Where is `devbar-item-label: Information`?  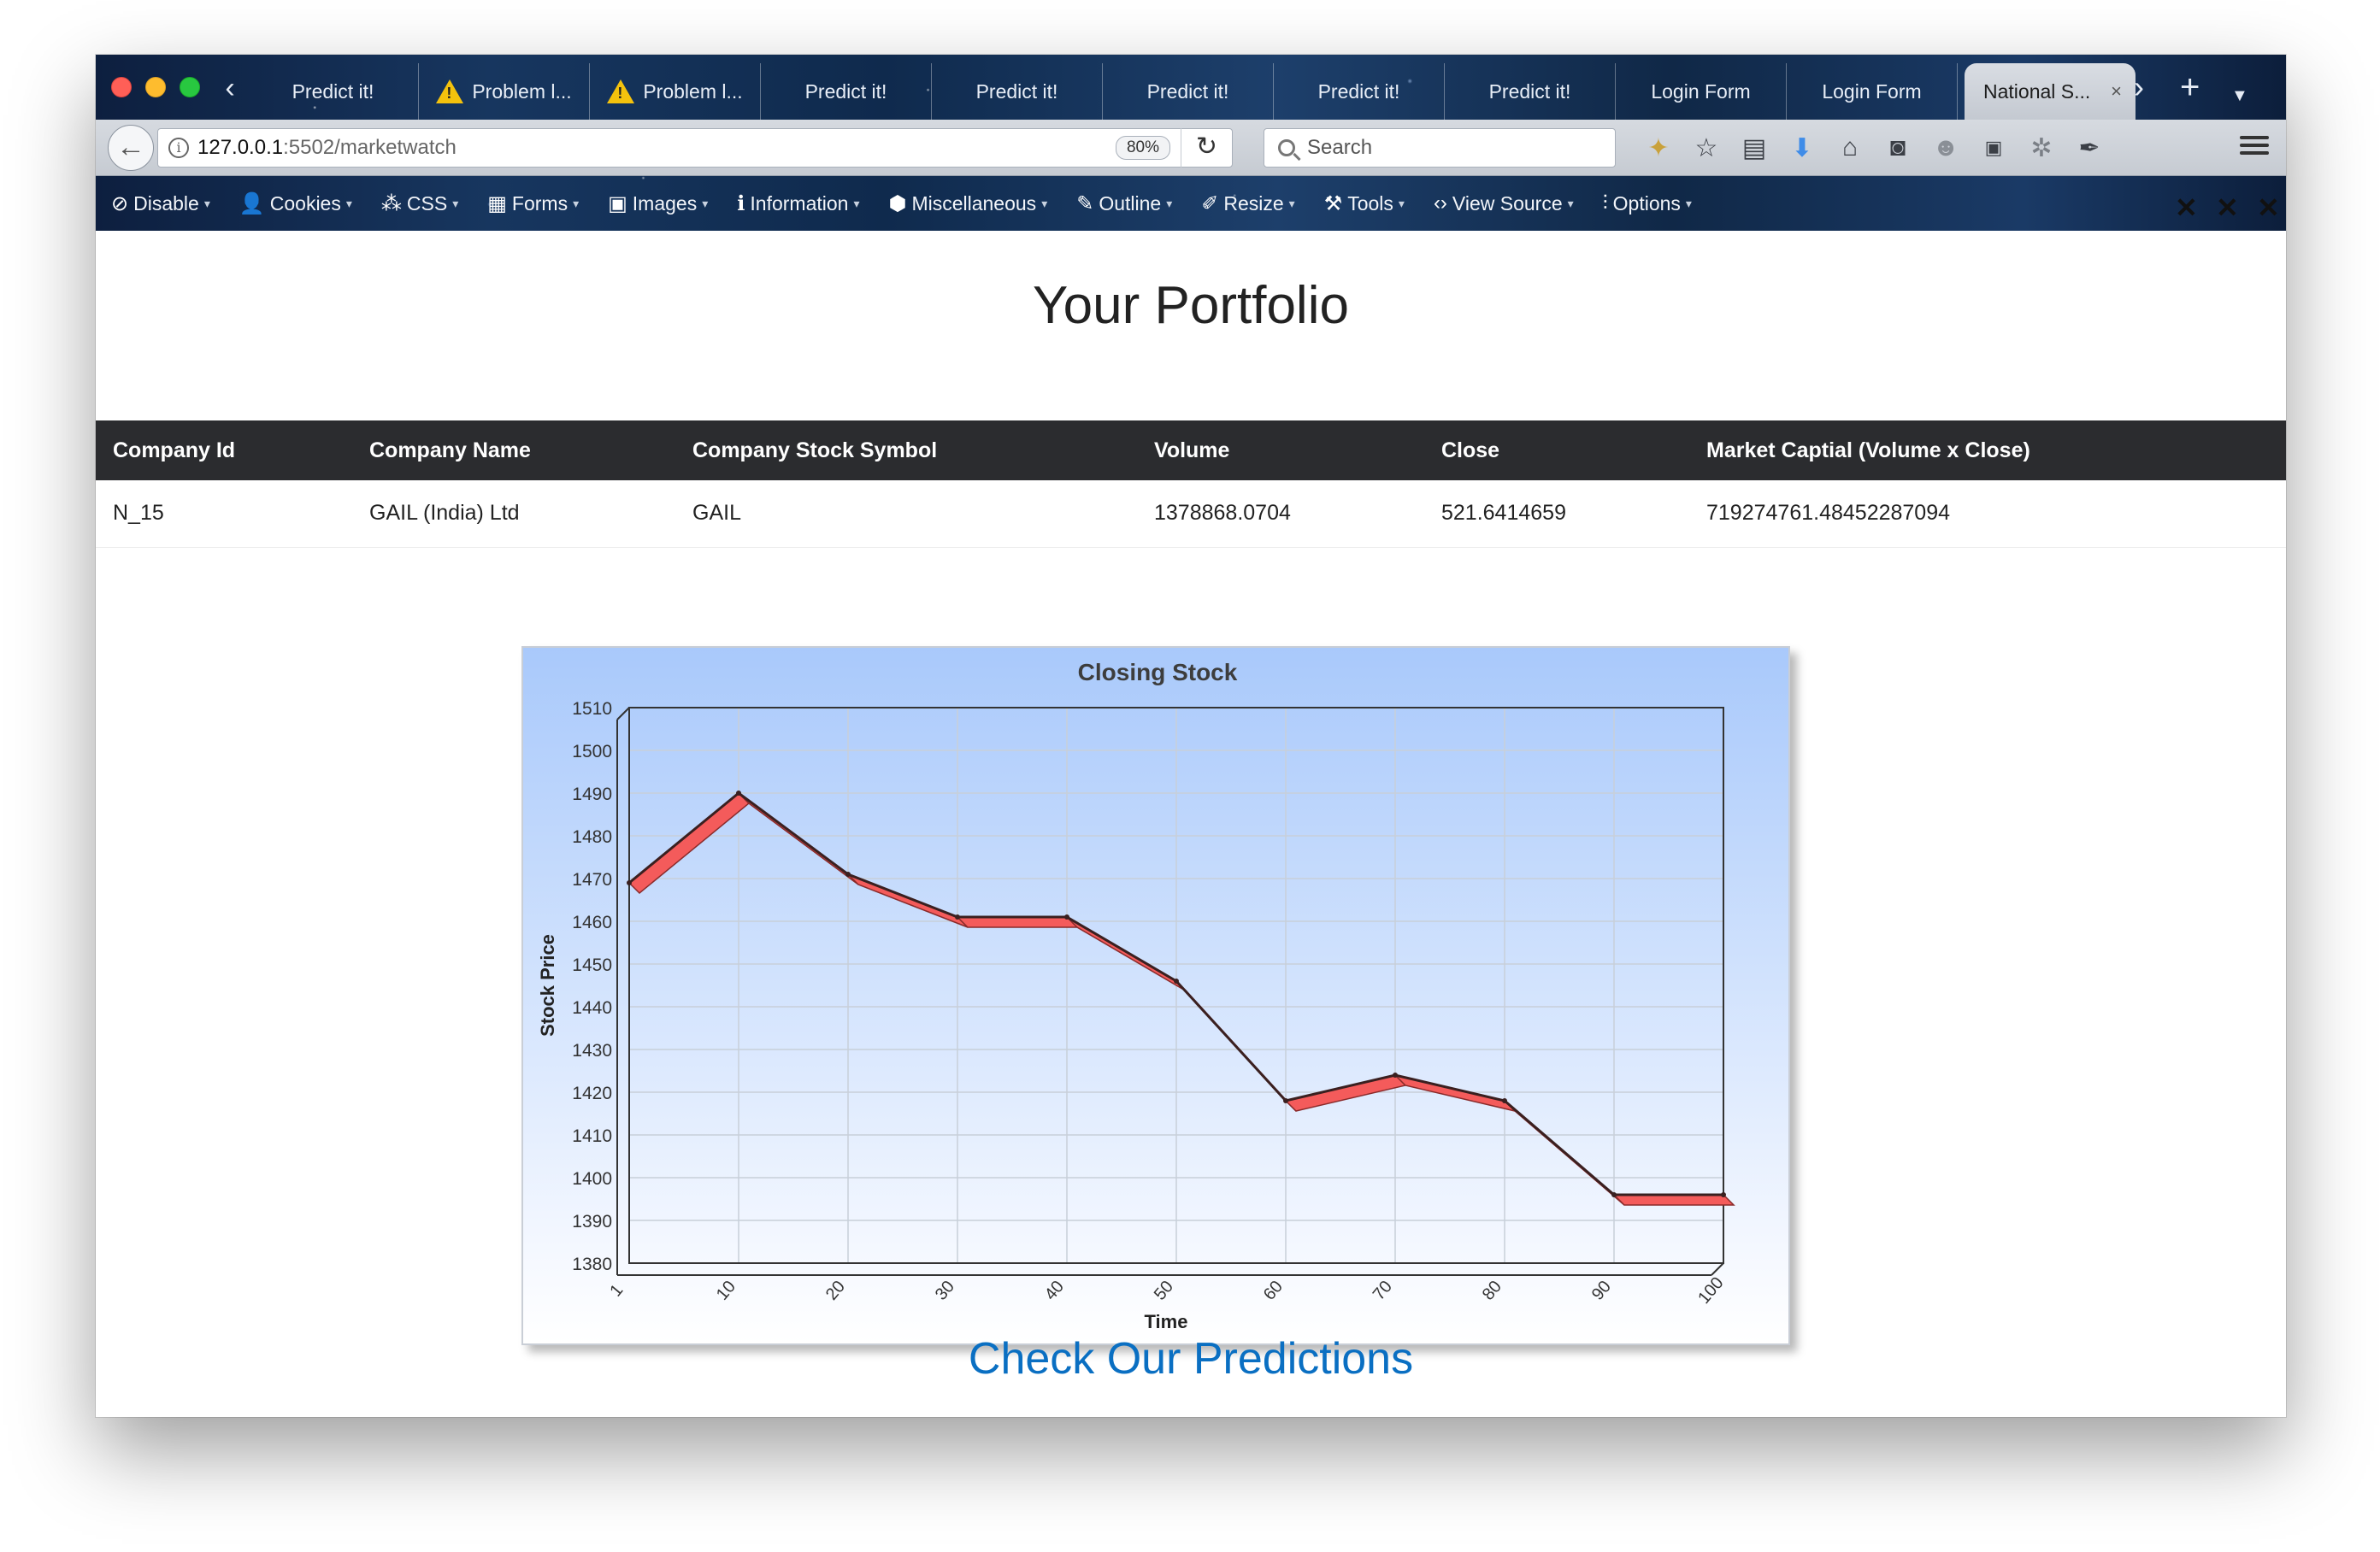
devbar-item-label: Information is located at coordinates (800, 203).